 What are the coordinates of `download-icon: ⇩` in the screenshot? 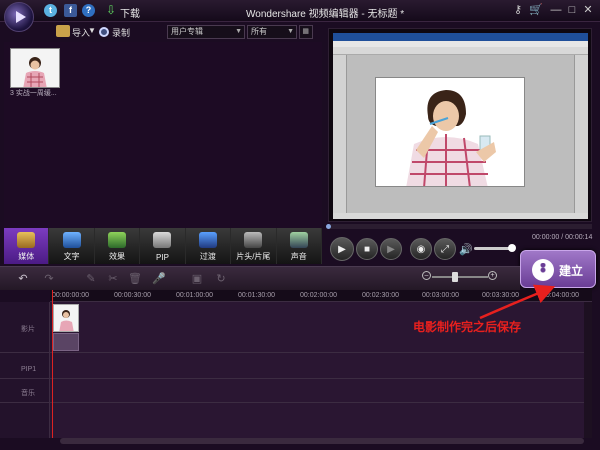 It's located at (112, 10).